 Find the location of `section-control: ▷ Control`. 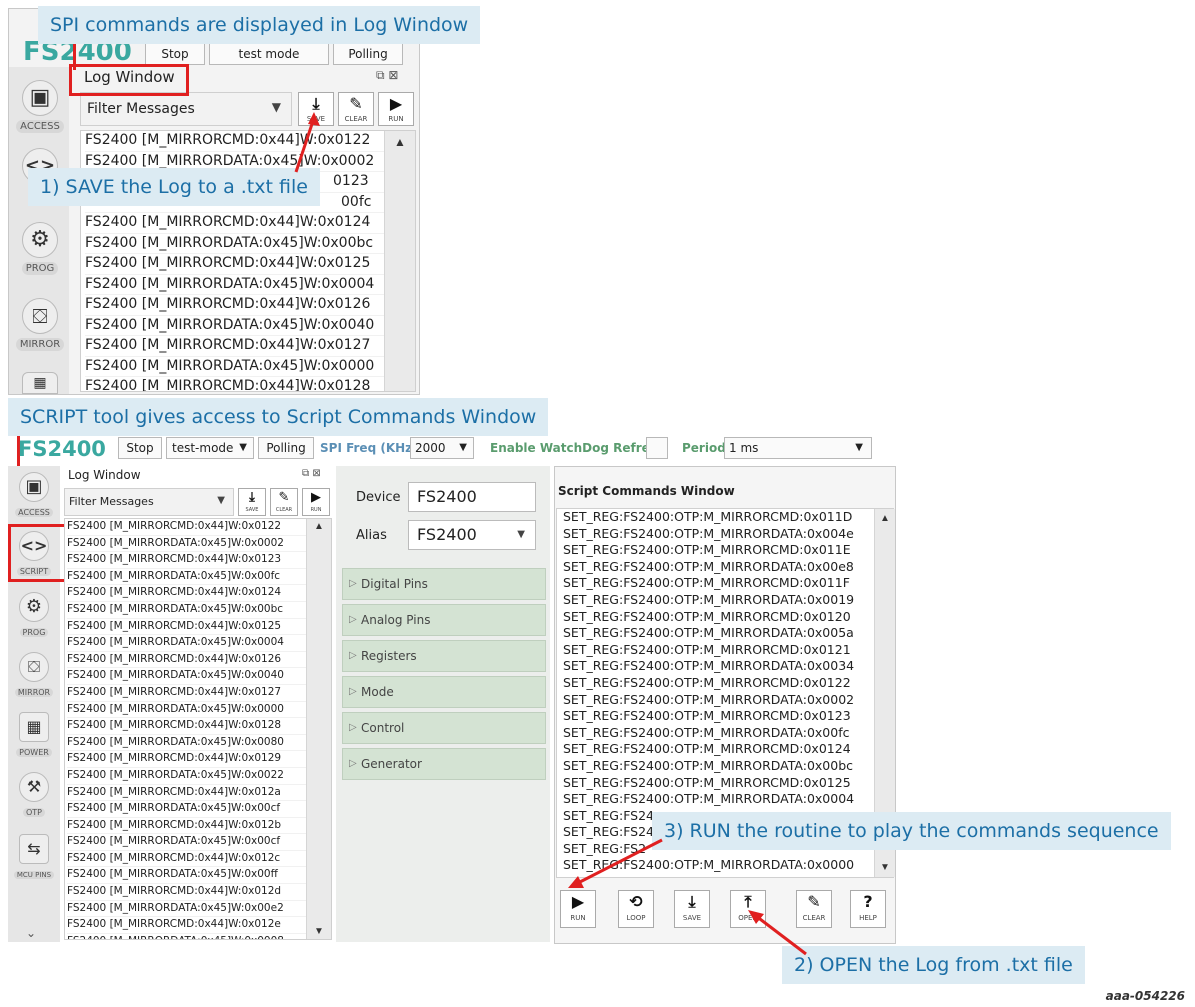

section-control: ▷ Control is located at coordinates (444, 728).